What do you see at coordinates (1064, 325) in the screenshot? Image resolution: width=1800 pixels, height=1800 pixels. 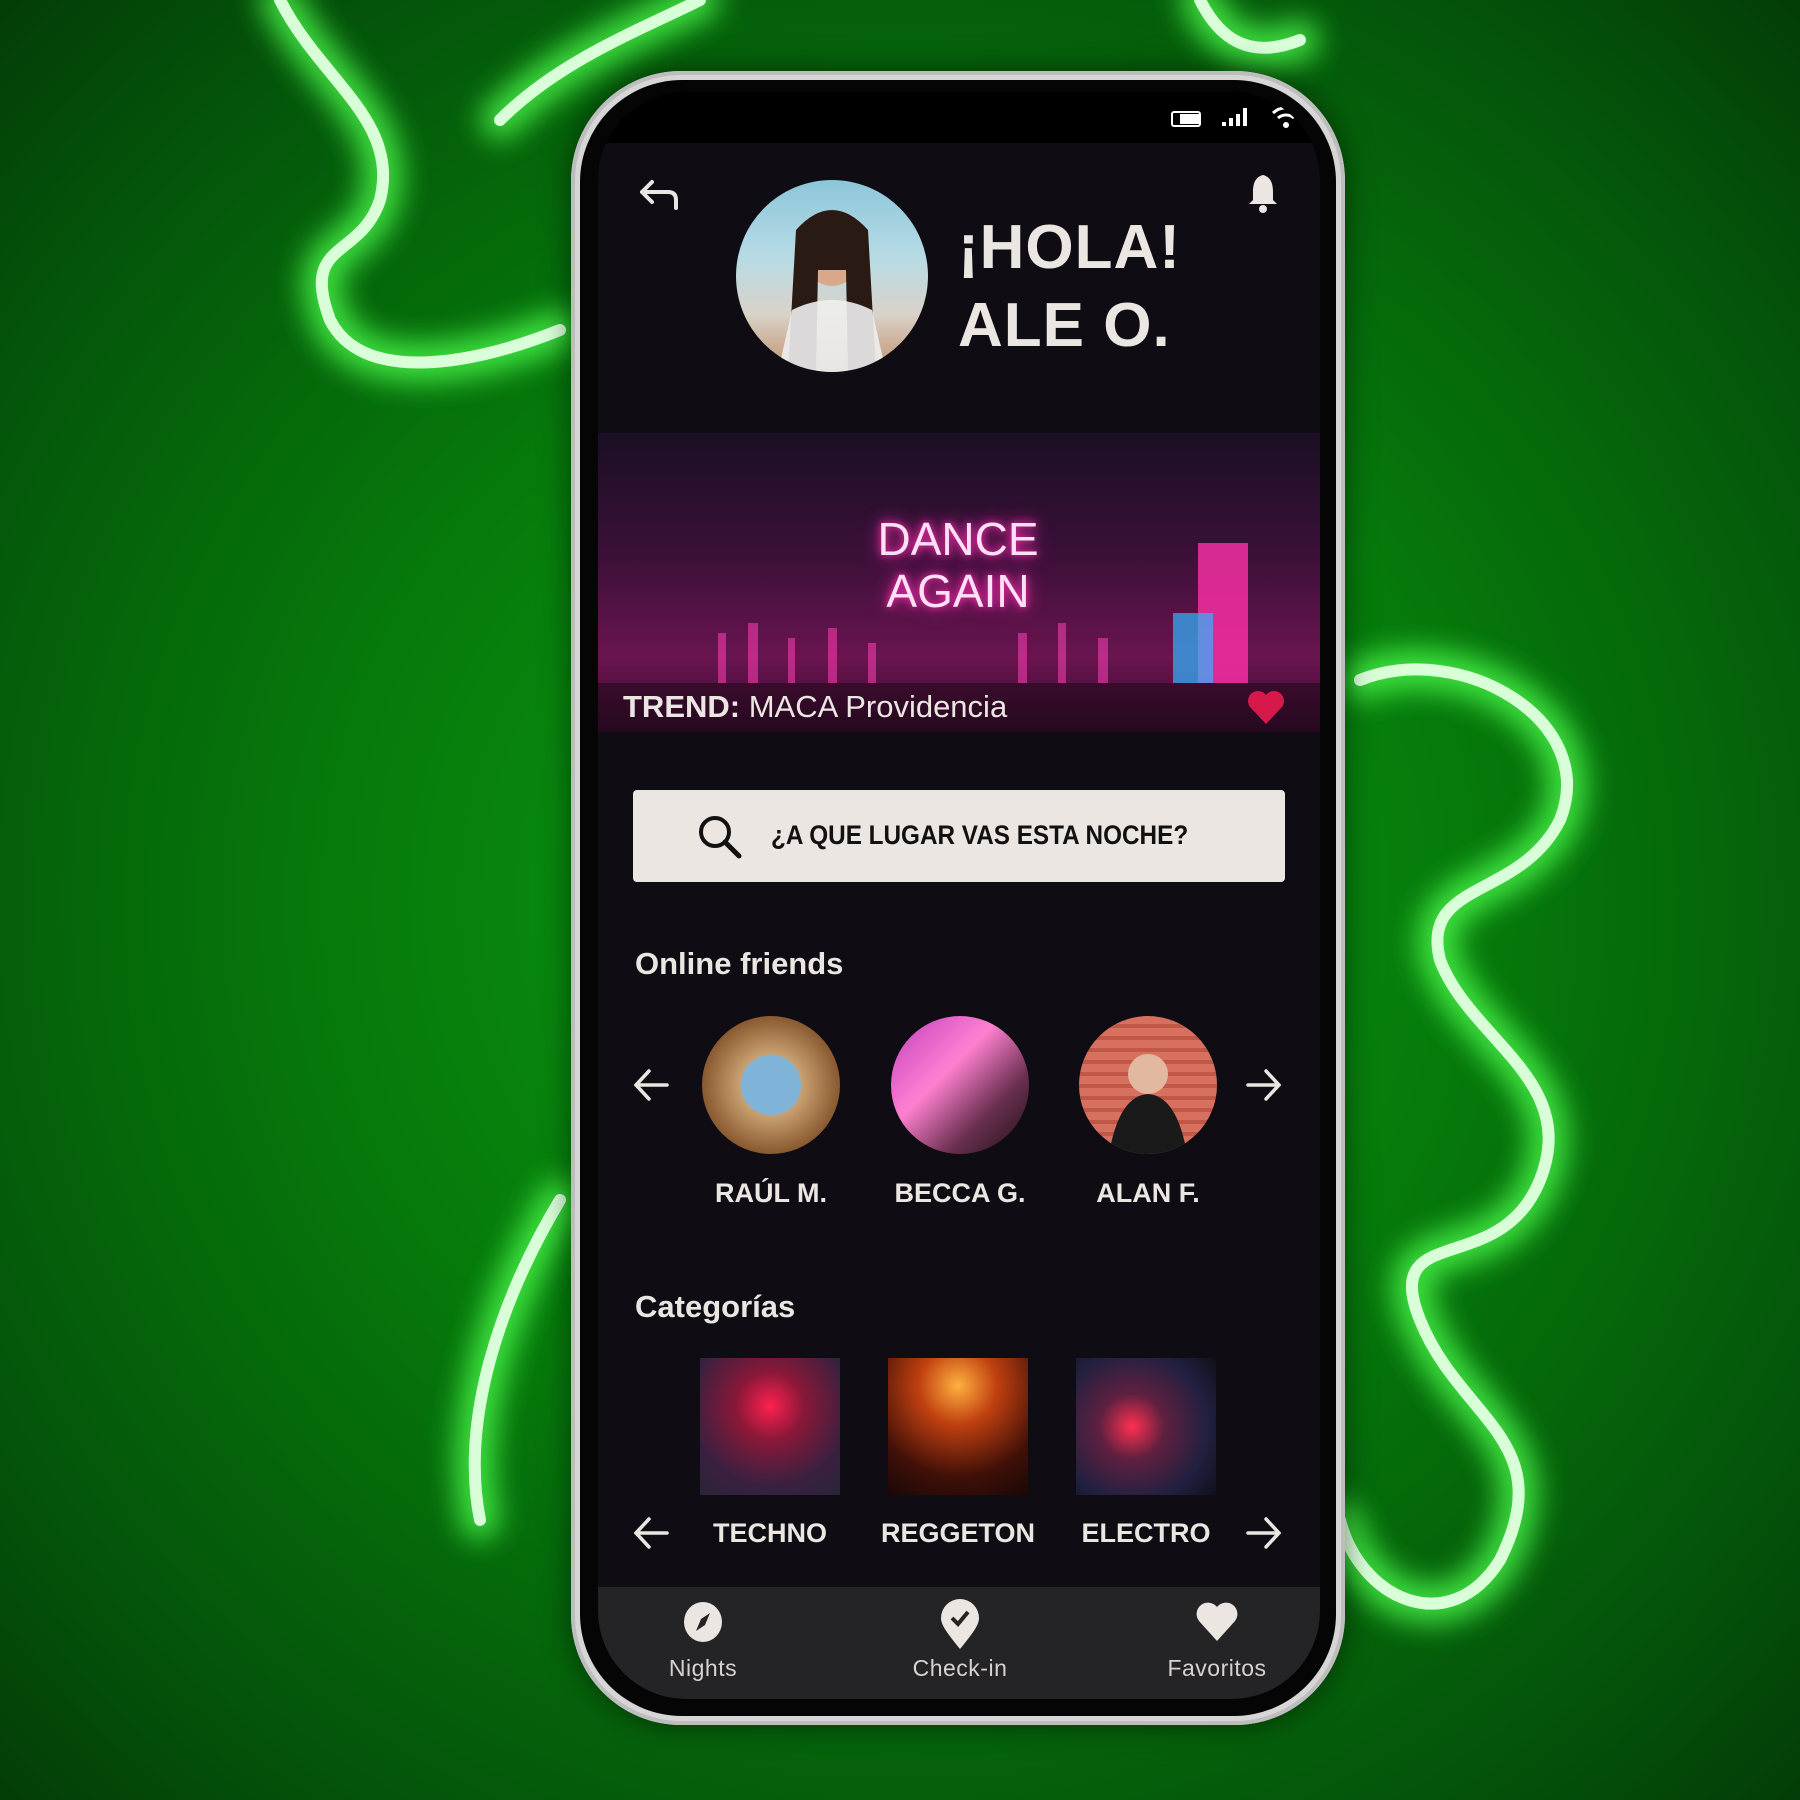 I see `user-name: ALE O.` at bounding box center [1064, 325].